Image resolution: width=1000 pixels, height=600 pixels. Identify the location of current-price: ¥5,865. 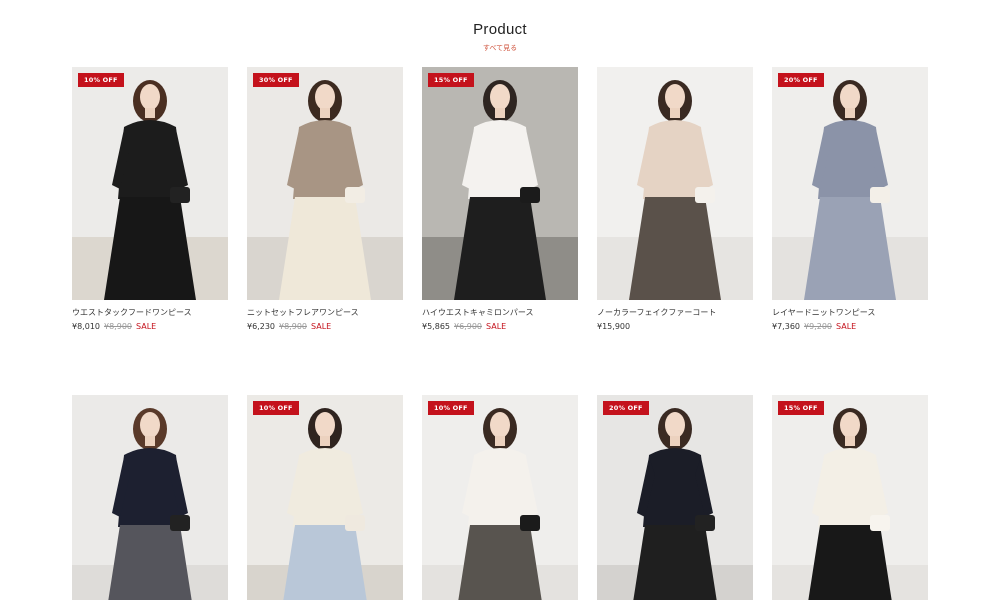
(436, 326).